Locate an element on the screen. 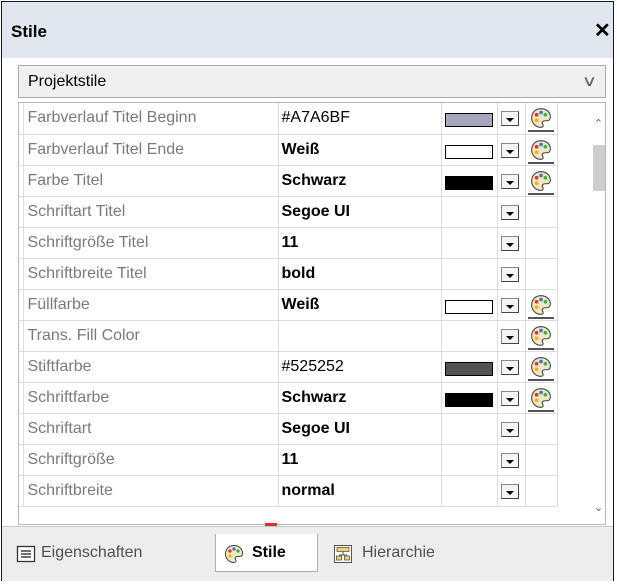  scroll-thumb is located at coordinates (599, 168).